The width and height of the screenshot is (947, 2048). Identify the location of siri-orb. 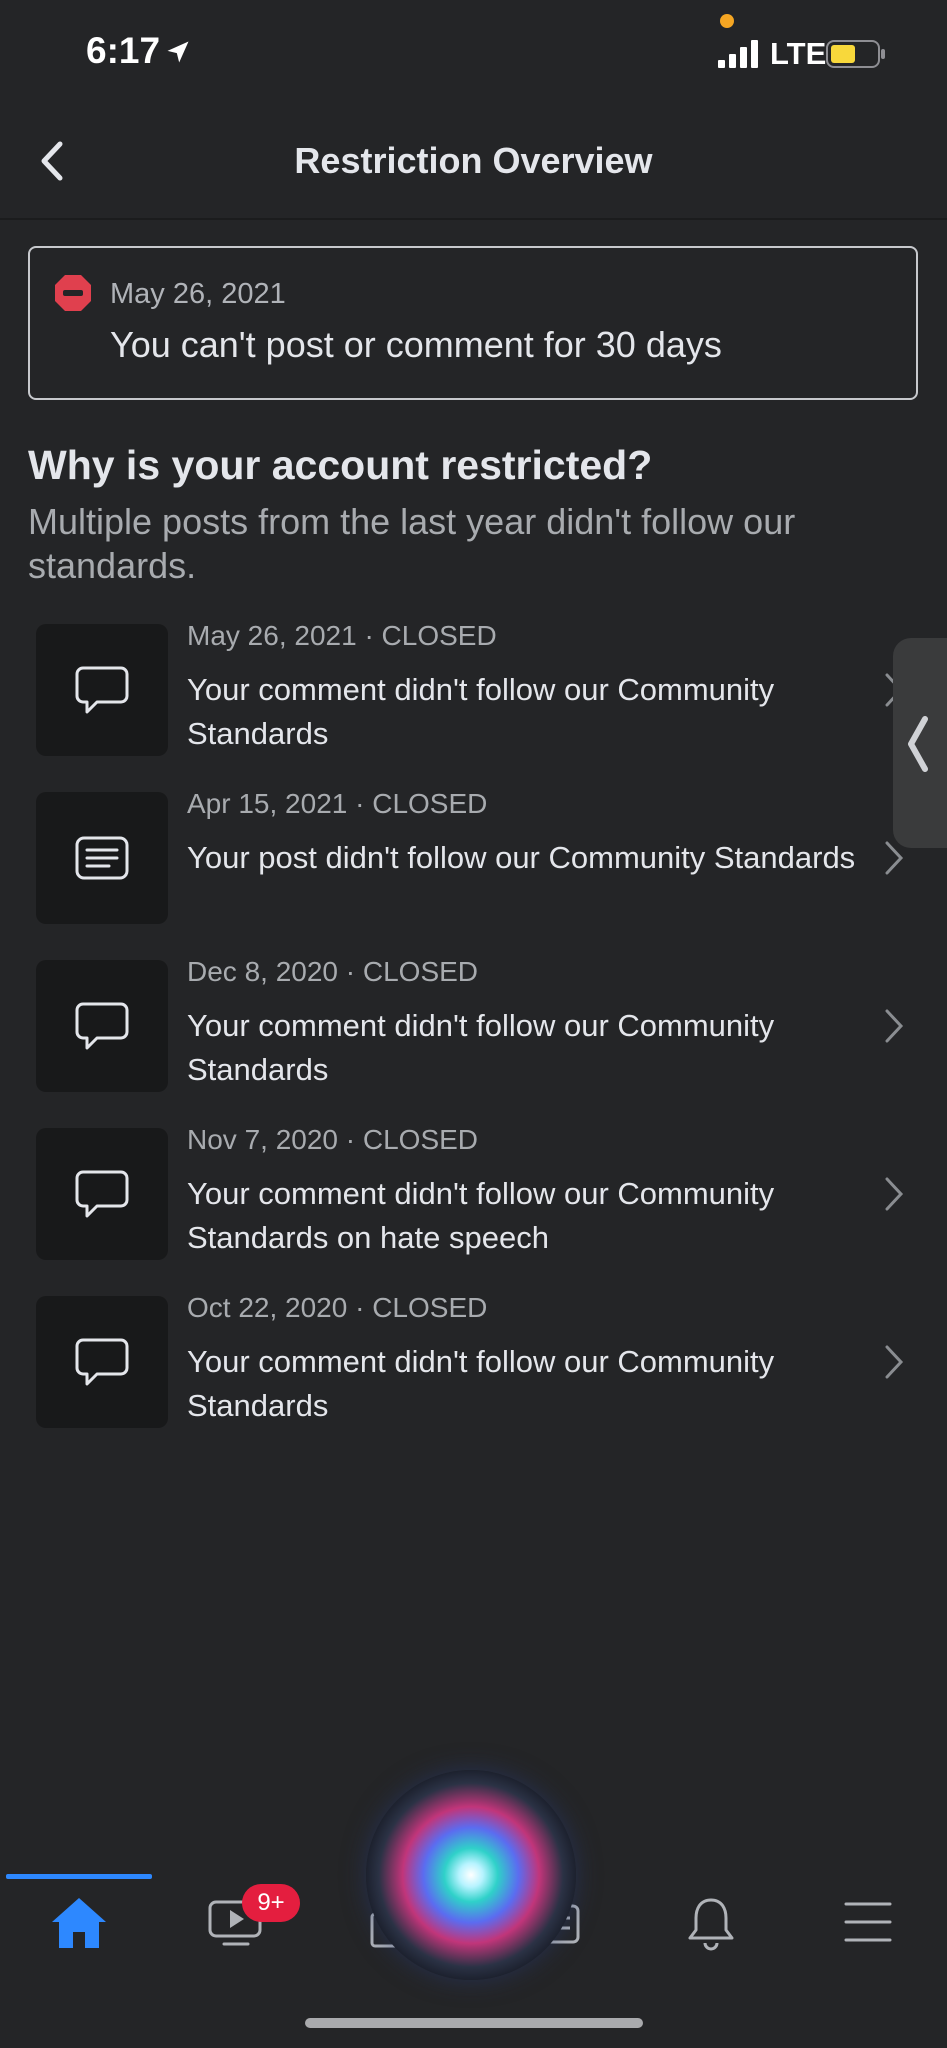
(471, 1875).